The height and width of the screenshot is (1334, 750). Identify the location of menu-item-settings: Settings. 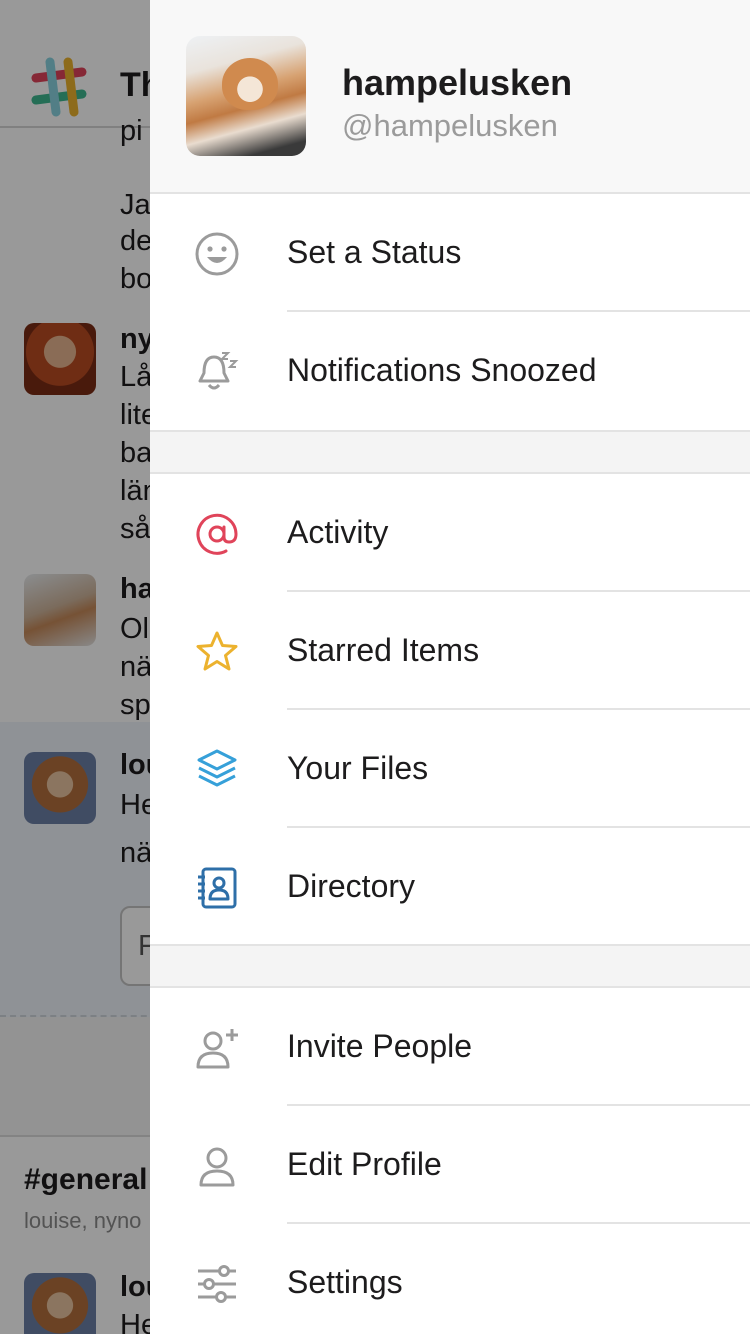
(450, 1279).